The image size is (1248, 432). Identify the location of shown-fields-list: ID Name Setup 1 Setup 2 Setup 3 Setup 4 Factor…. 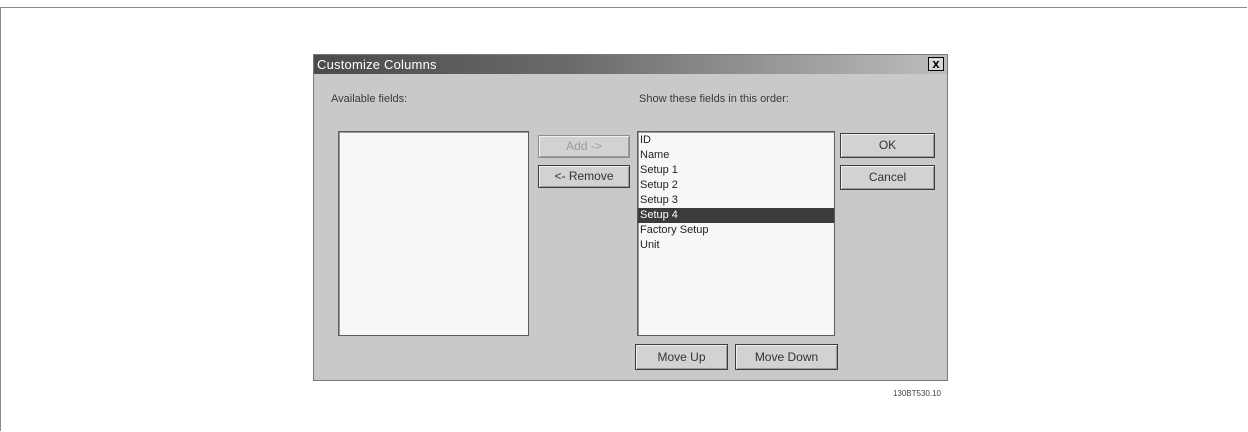
(736, 233).